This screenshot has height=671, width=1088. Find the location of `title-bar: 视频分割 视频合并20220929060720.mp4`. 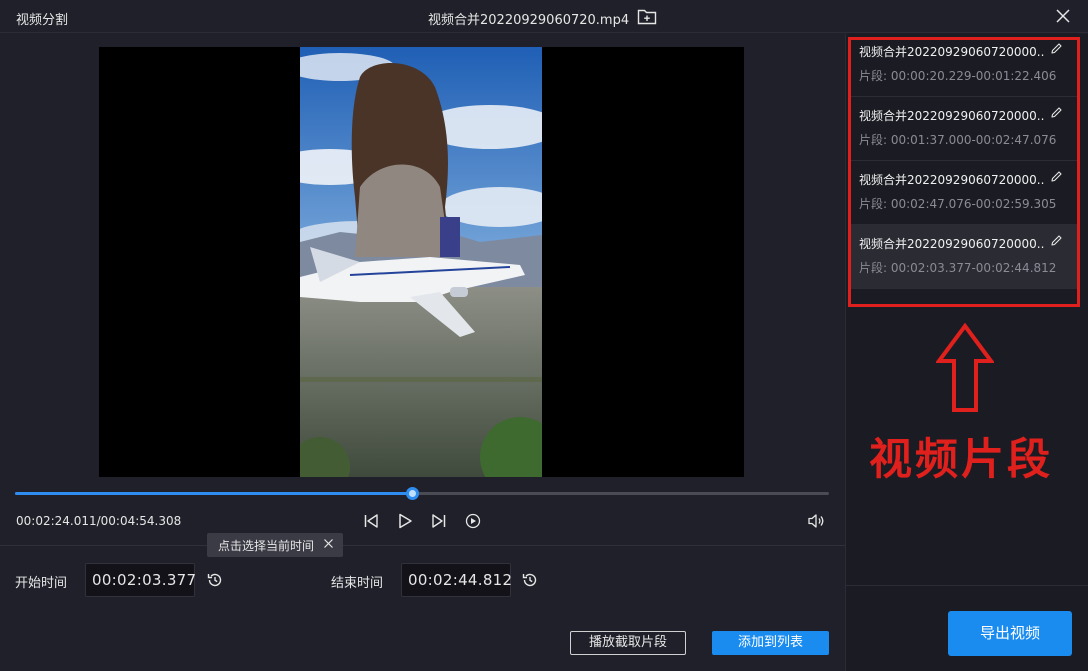

title-bar: 视频分割 视频合并20220929060720.mp4 is located at coordinates (544, 16).